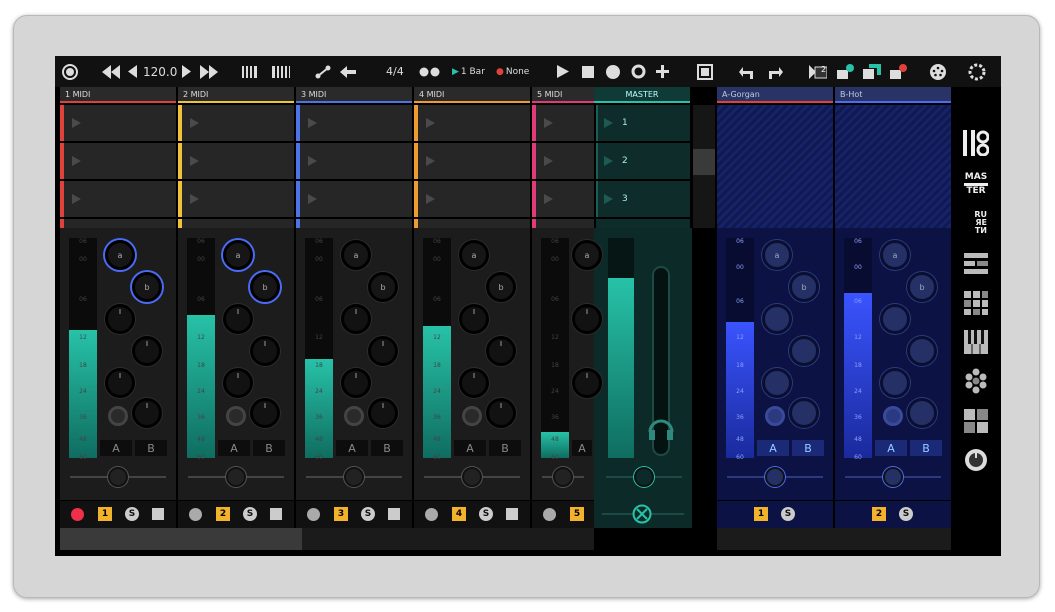 Image resolution: width=1055 pixels, height=612 pixels. Describe the element at coordinates (879, 514) in the screenshot. I see `return-number-button: 2` at that location.